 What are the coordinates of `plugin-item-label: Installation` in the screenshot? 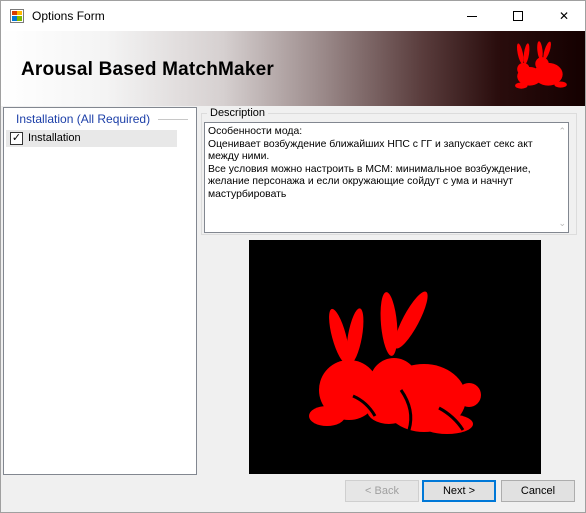 It's located at (54, 138).